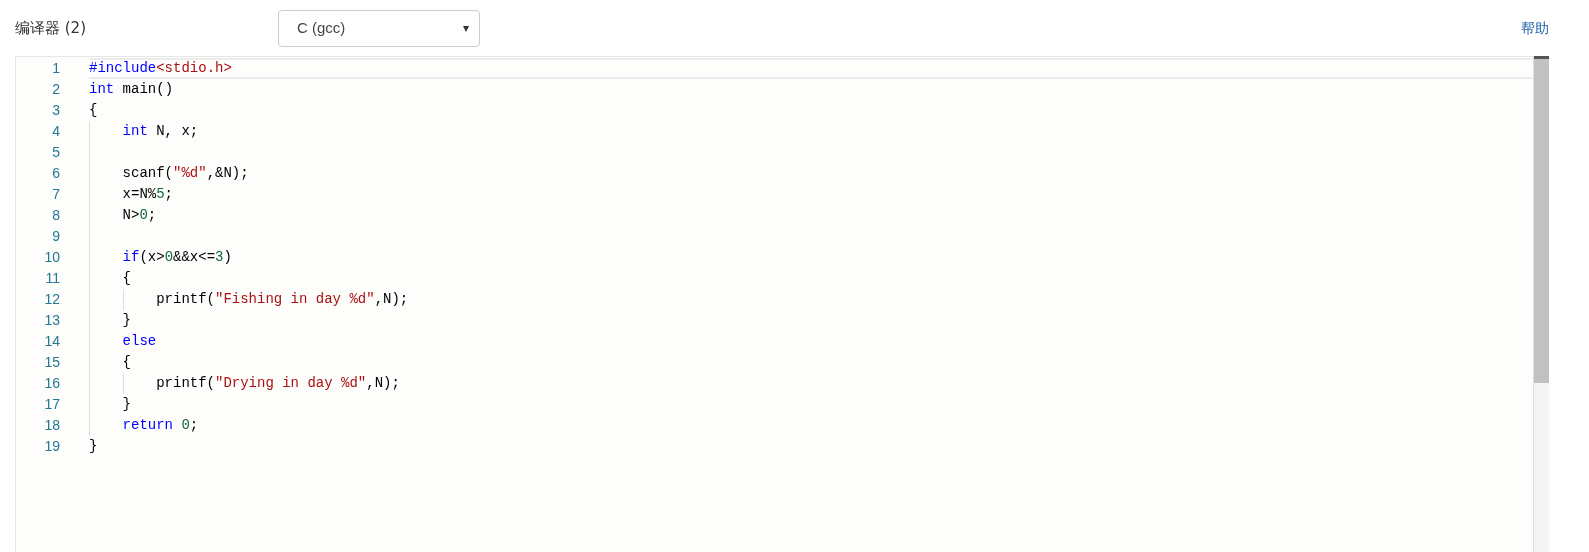 This screenshot has height=552, width=1589. I want to click on line-number: 16, so click(51, 383).